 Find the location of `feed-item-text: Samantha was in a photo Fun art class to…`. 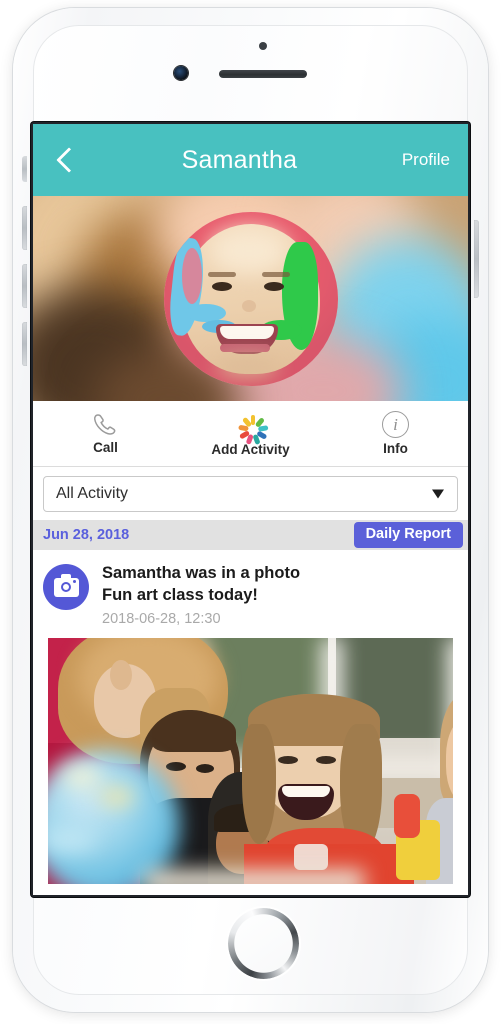

feed-item-text: Samantha was in a photo Fun art class to… is located at coordinates (201, 594).